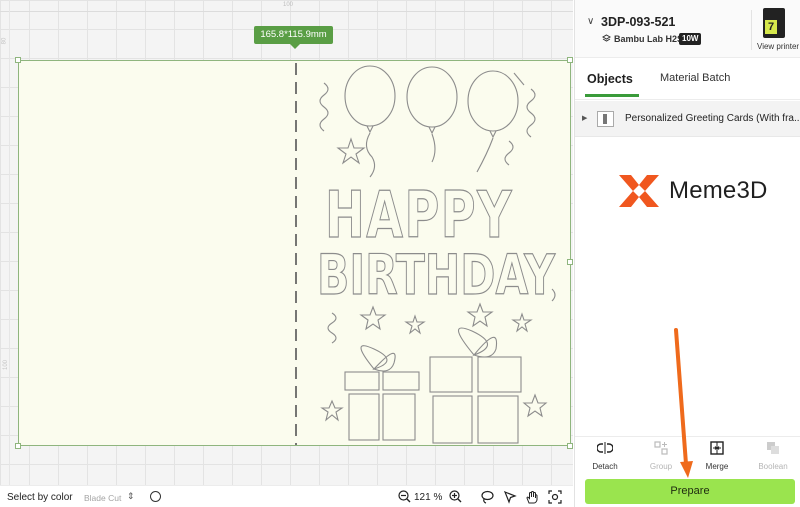 The height and width of the screenshot is (507, 800). What do you see at coordinates (5, 242) in the screenshot?
I see `vertical-ruler: 80 100` at bounding box center [5, 242].